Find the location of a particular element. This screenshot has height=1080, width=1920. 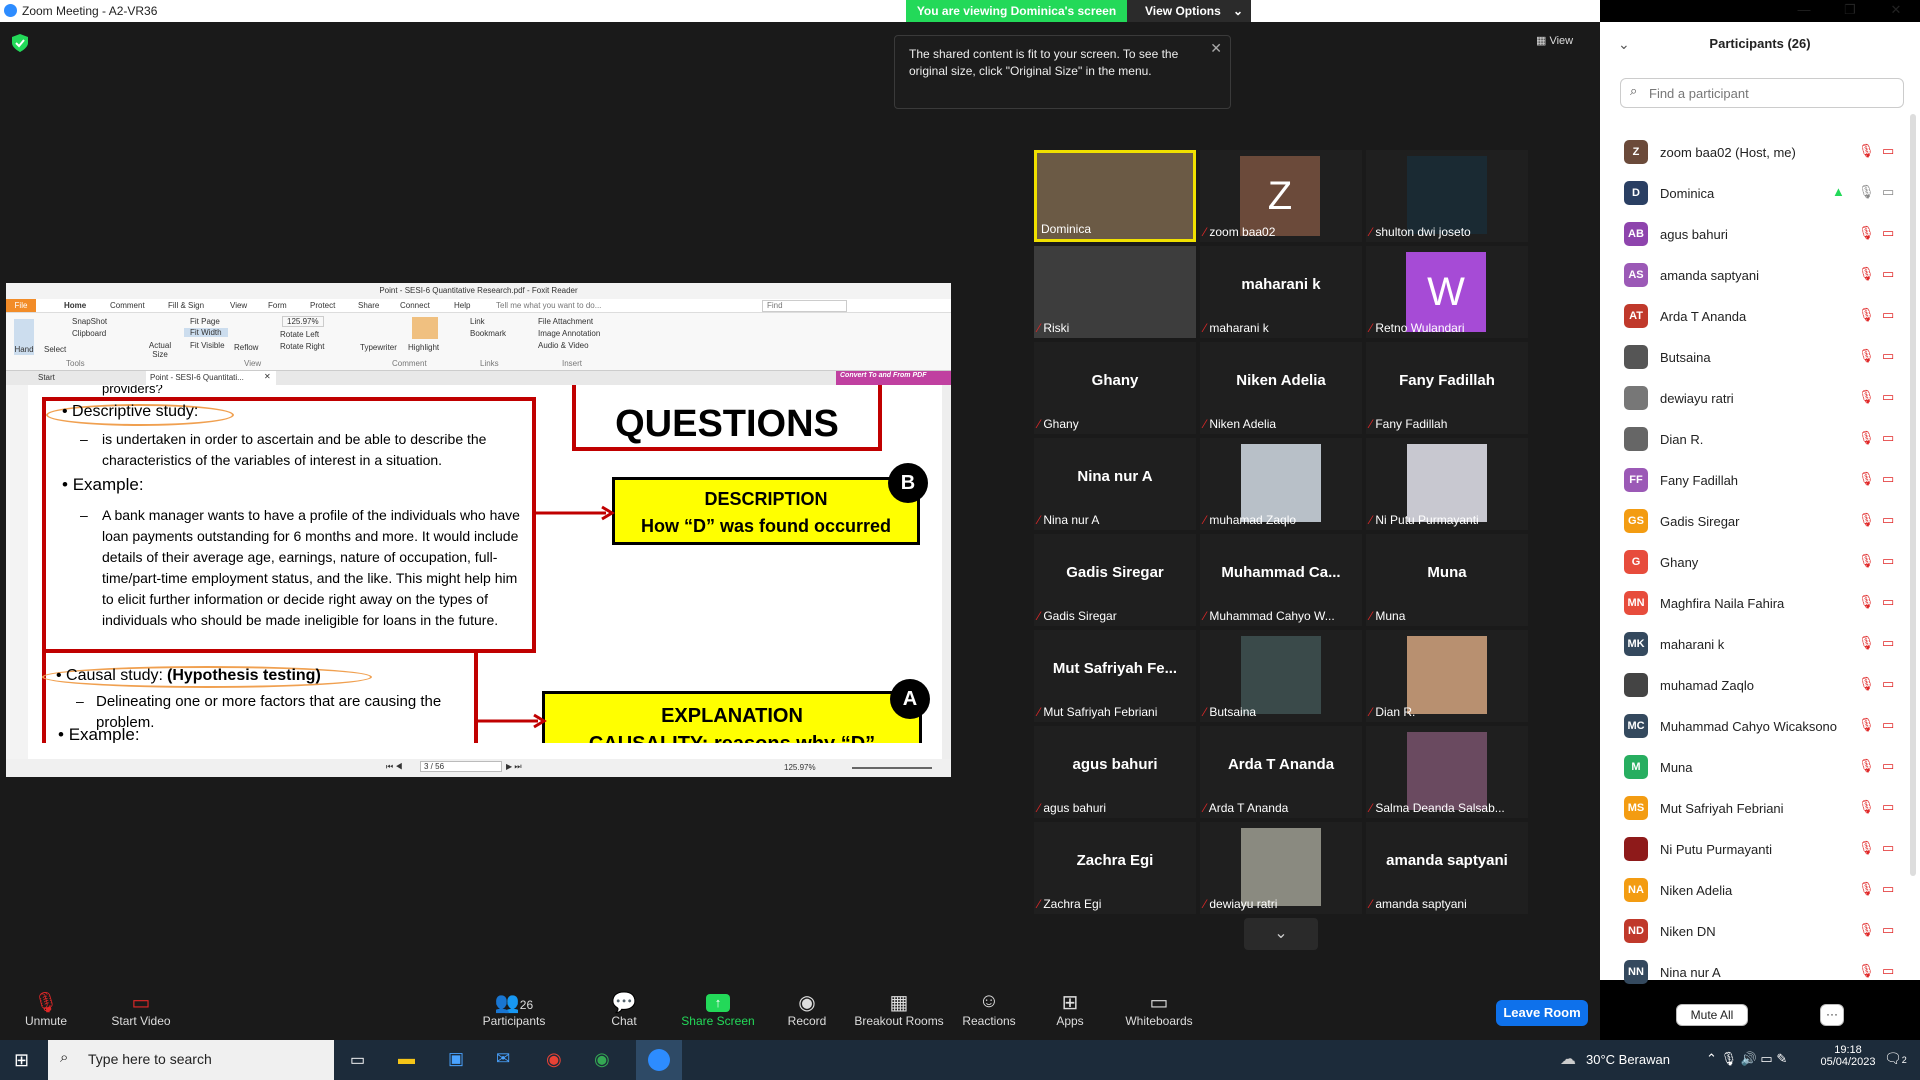

page-number-box: 3 / 56 is located at coordinates (461, 766).